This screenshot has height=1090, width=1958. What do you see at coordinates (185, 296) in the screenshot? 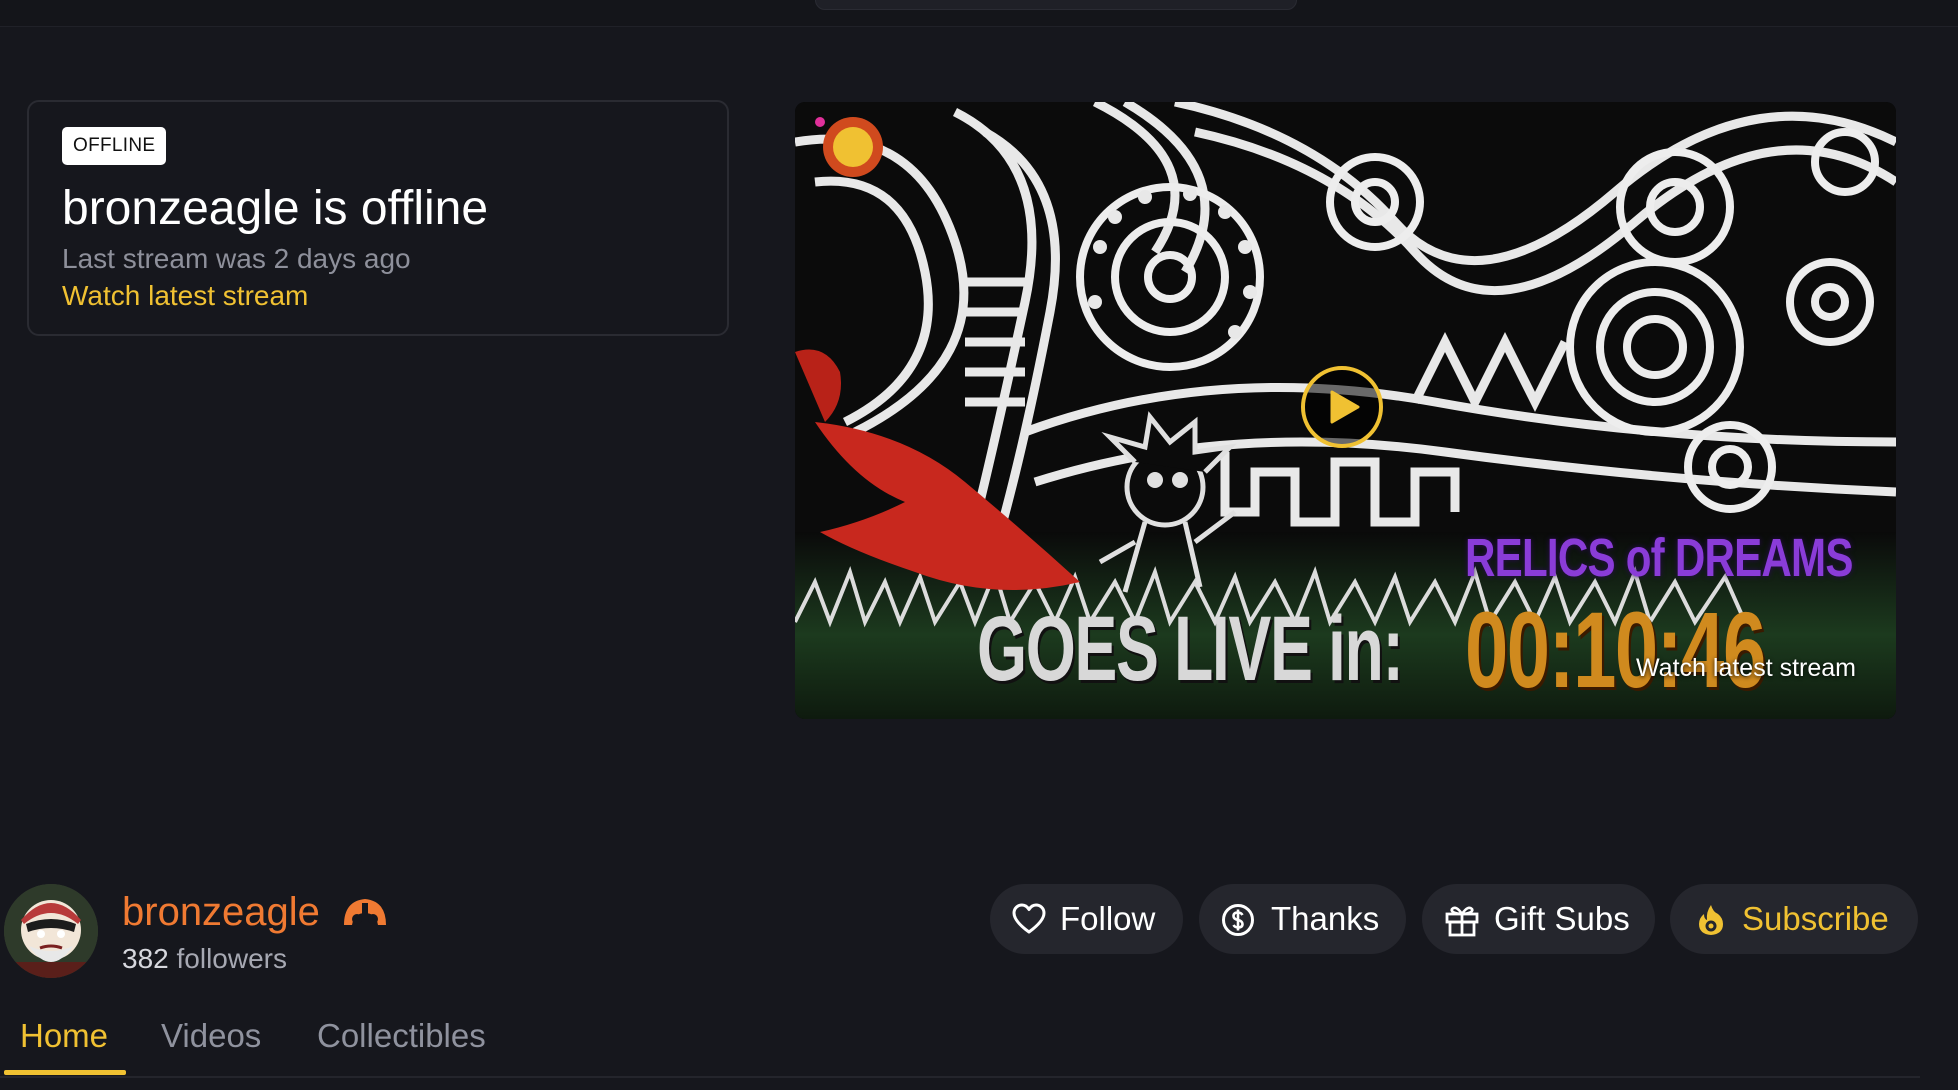
I see `watch-latest-stream-link: Watch latest stream` at bounding box center [185, 296].